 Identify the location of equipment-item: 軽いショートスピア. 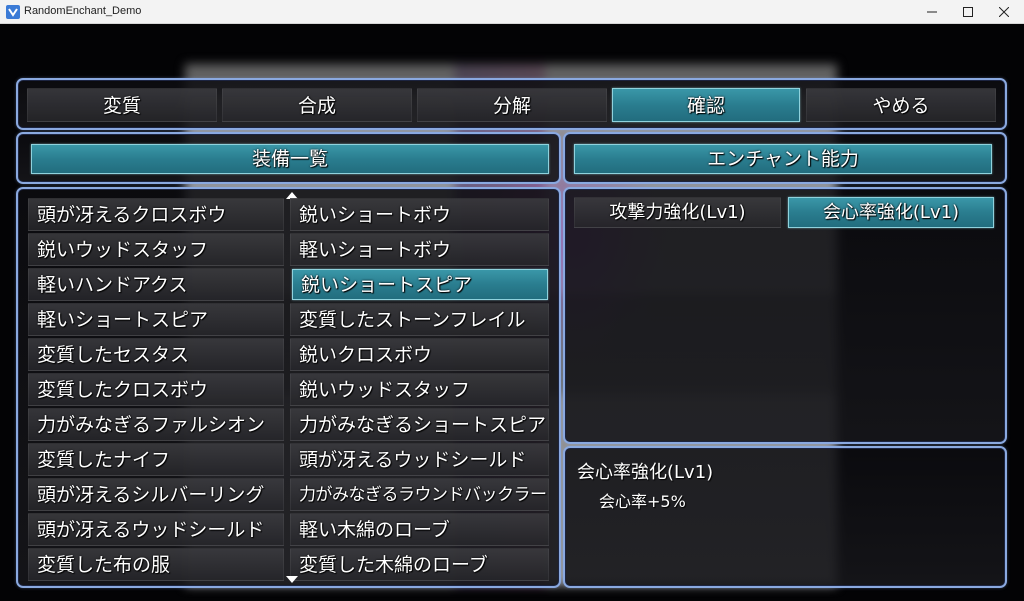
(156, 319).